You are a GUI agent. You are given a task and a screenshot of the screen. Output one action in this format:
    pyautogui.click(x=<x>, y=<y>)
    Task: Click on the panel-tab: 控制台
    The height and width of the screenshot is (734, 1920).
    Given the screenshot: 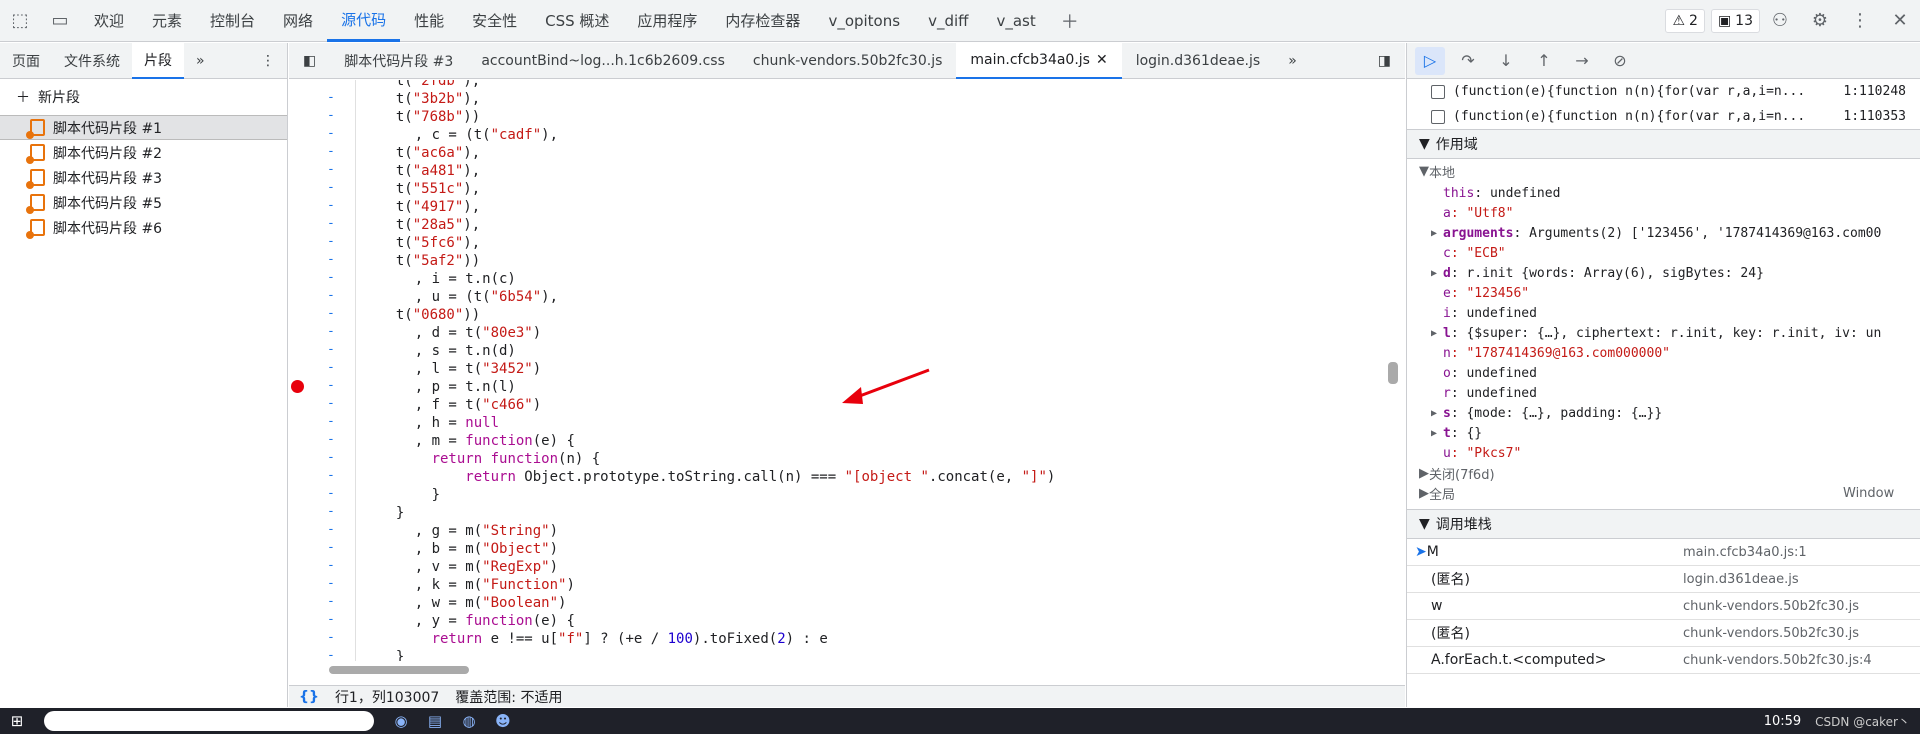 What is the action you would take?
    pyautogui.click(x=232, y=21)
    